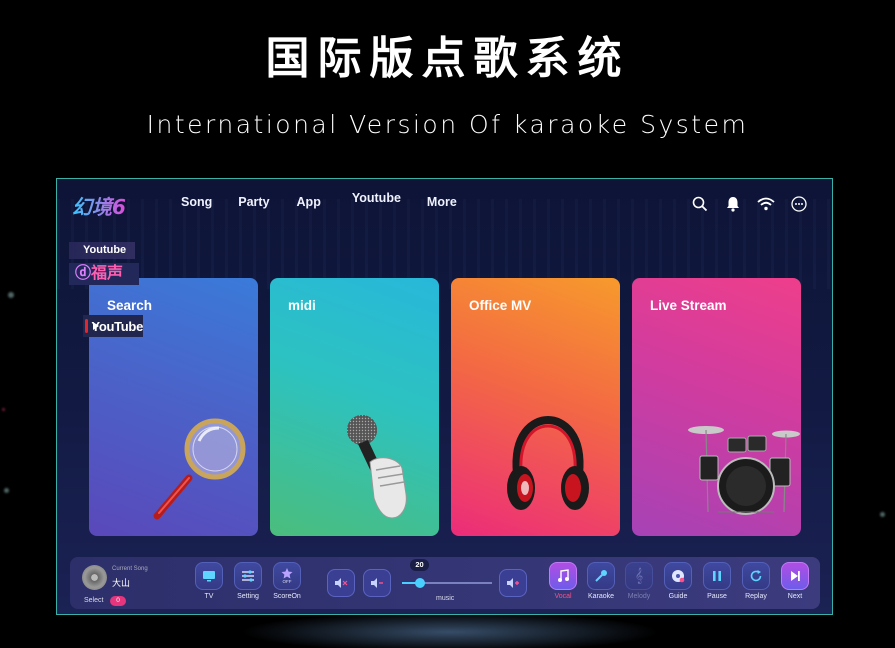 The height and width of the screenshot is (648, 895). What do you see at coordinates (253, 202) in the screenshot?
I see `nav-party: Party` at bounding box center [253, 202].